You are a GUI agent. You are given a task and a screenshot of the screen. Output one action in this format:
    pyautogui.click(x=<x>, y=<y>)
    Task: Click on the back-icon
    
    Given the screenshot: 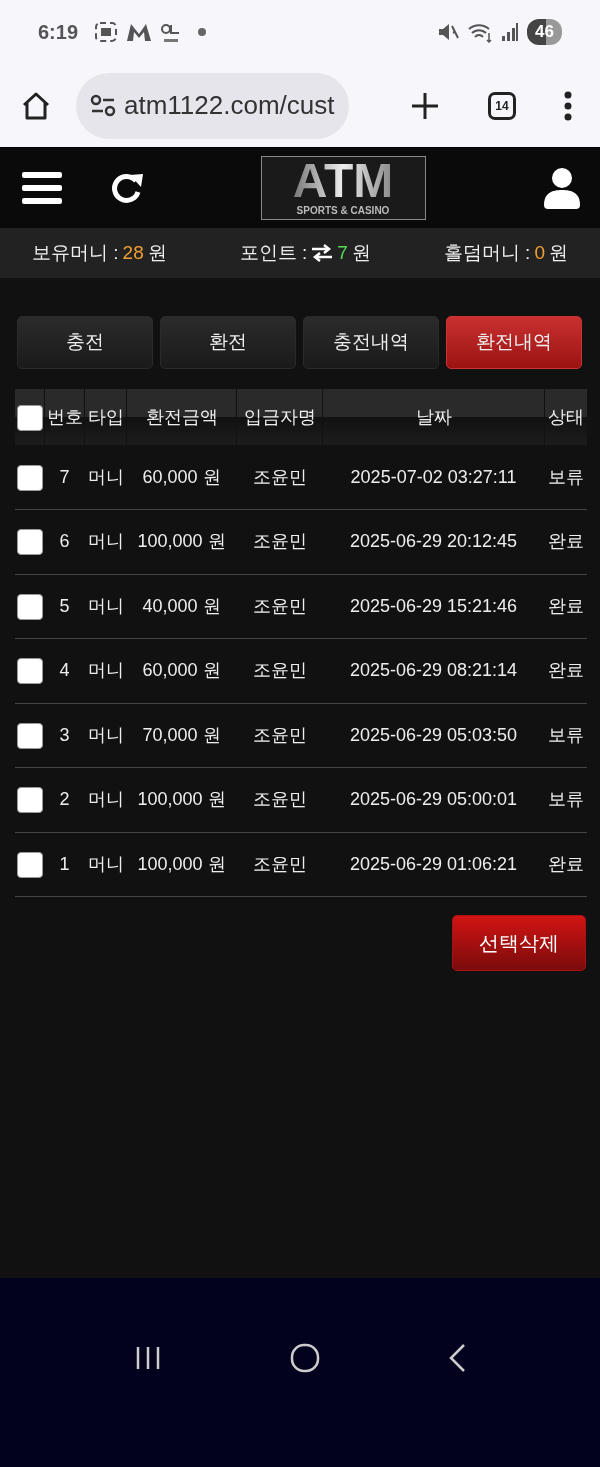 What is the action you would take?
    pyautogui.click(x=457, y=1357)
    